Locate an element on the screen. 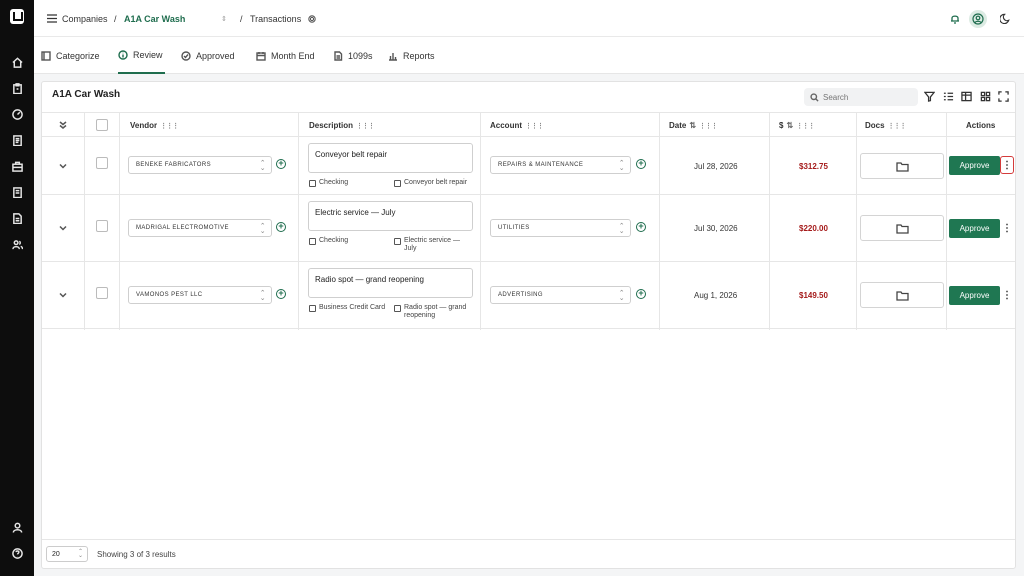 Image resolution: width=1024 pixels, height=576 pixels. description-field: Electric service — July is located at coordinates (390, 216).